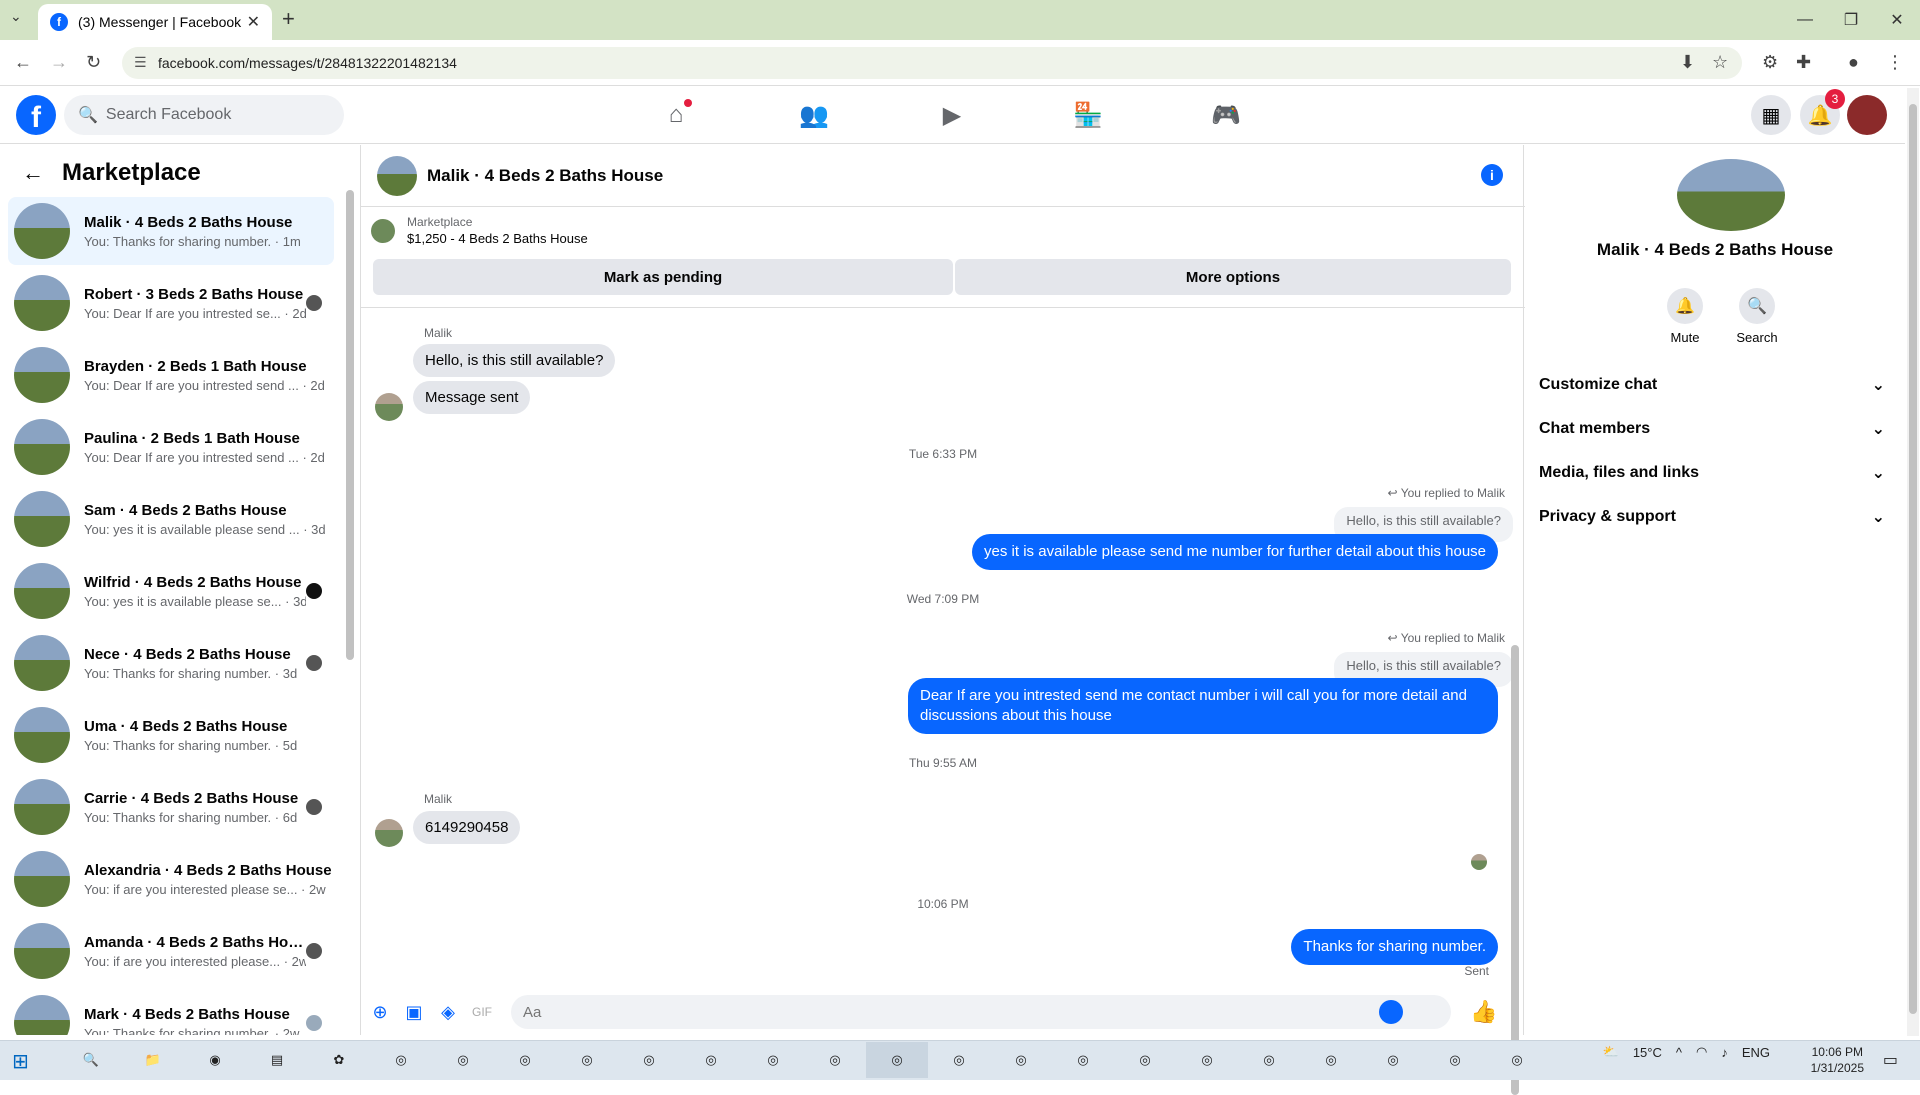  What do you see at coordinates (1492, 175) in the screenshot?
I see `info-icon: i` at bounding box center [1492, 175].